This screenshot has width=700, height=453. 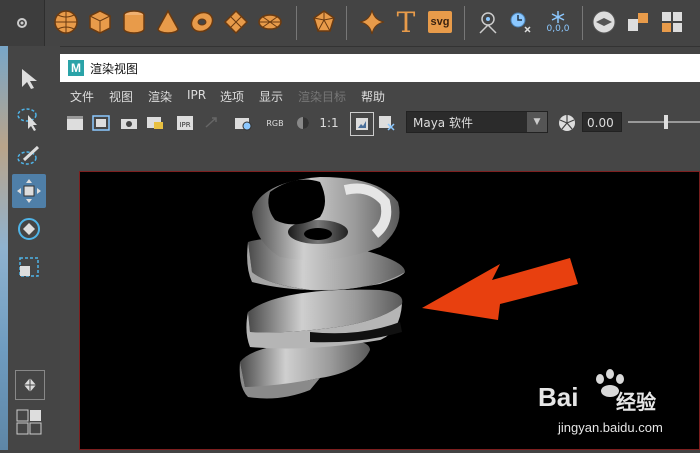 What do you see at coordinates (30, 385) in the screenshot?
I see `layout-single-icon` at bounding box center [30, 385].